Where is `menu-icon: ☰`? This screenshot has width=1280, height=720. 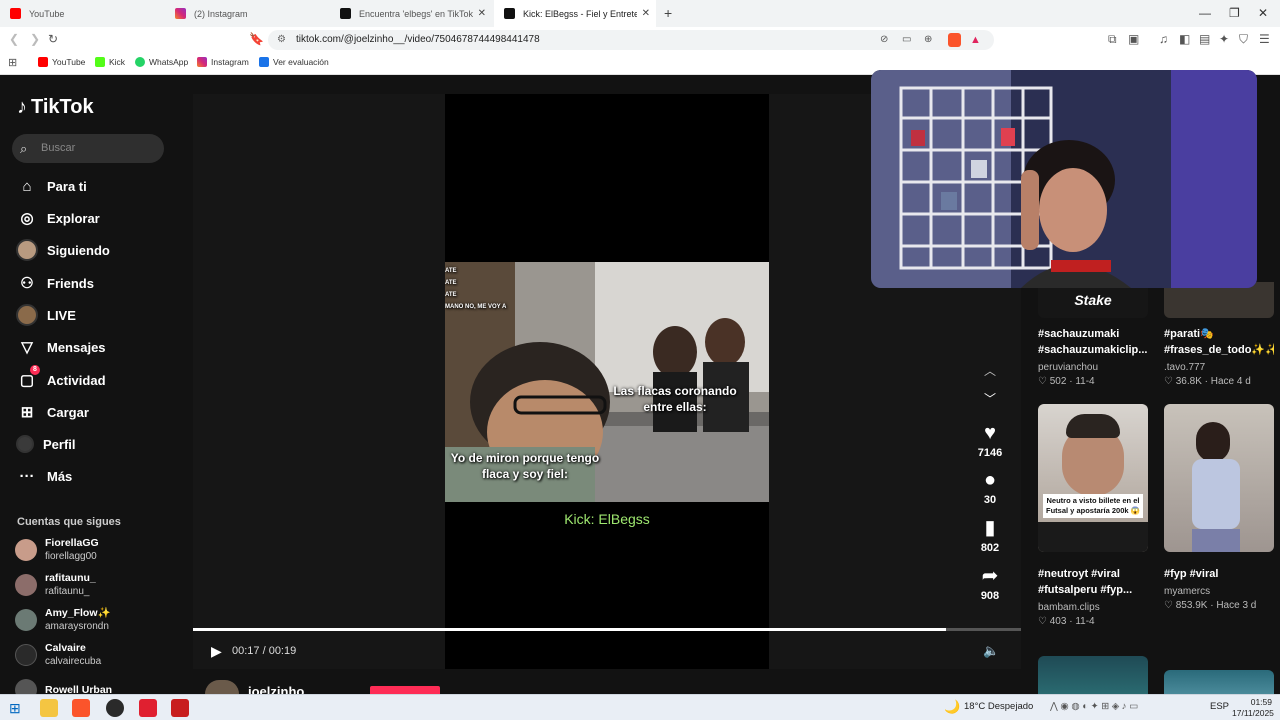 menu-icon: ☰ is located at coordinates (1264, 39).